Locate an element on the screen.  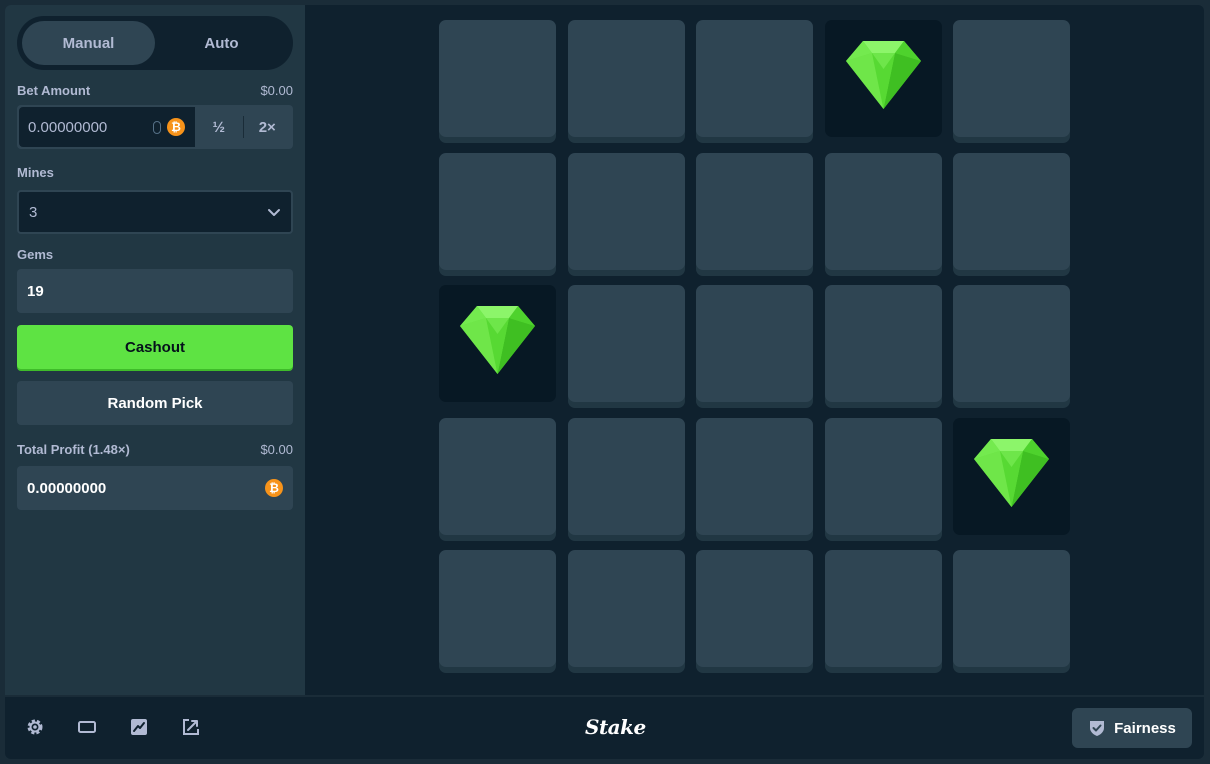
total-profit-label-row: Total Profit (1.48×) $0.00 is located at coordinates (155, 449).